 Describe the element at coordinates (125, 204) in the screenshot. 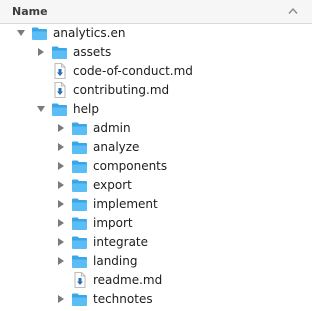

I see `folder-name: implement` at that location.